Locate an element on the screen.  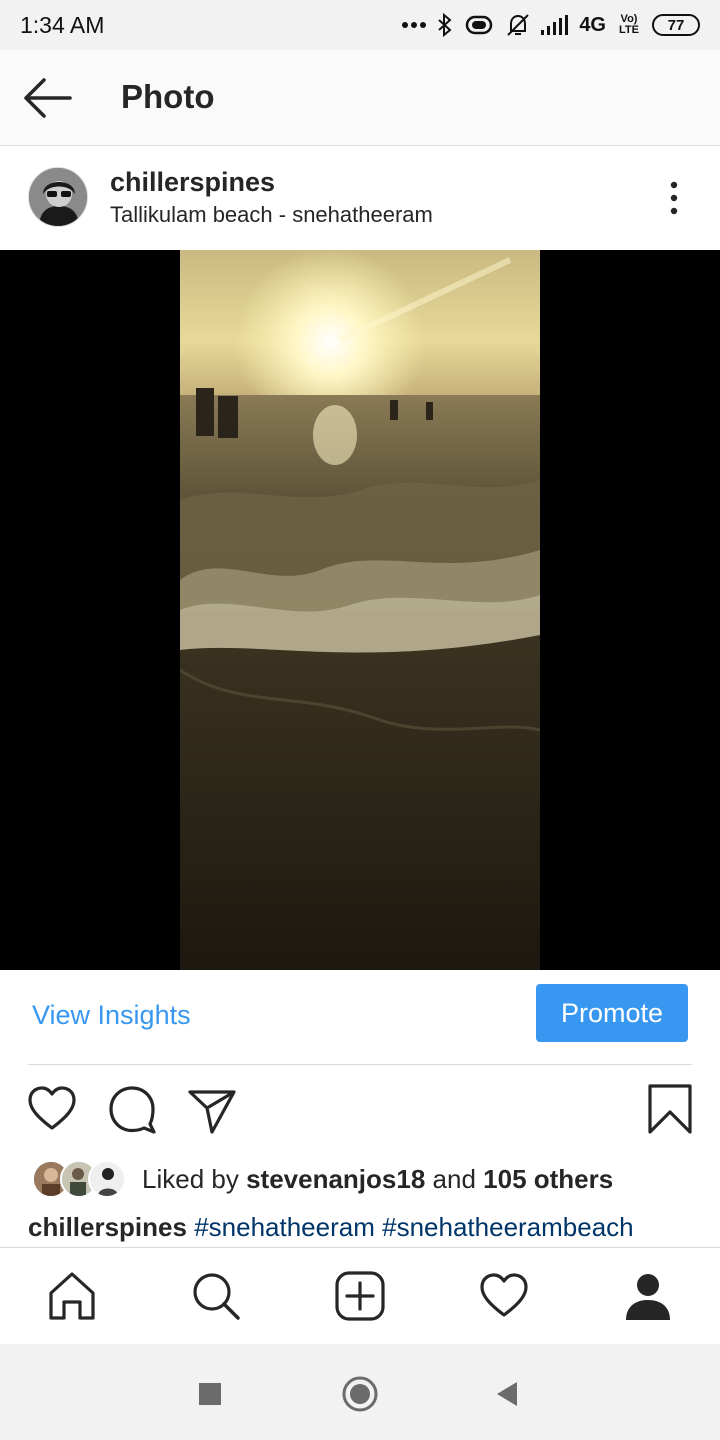
like-button is located at coordinates (52, 1110).